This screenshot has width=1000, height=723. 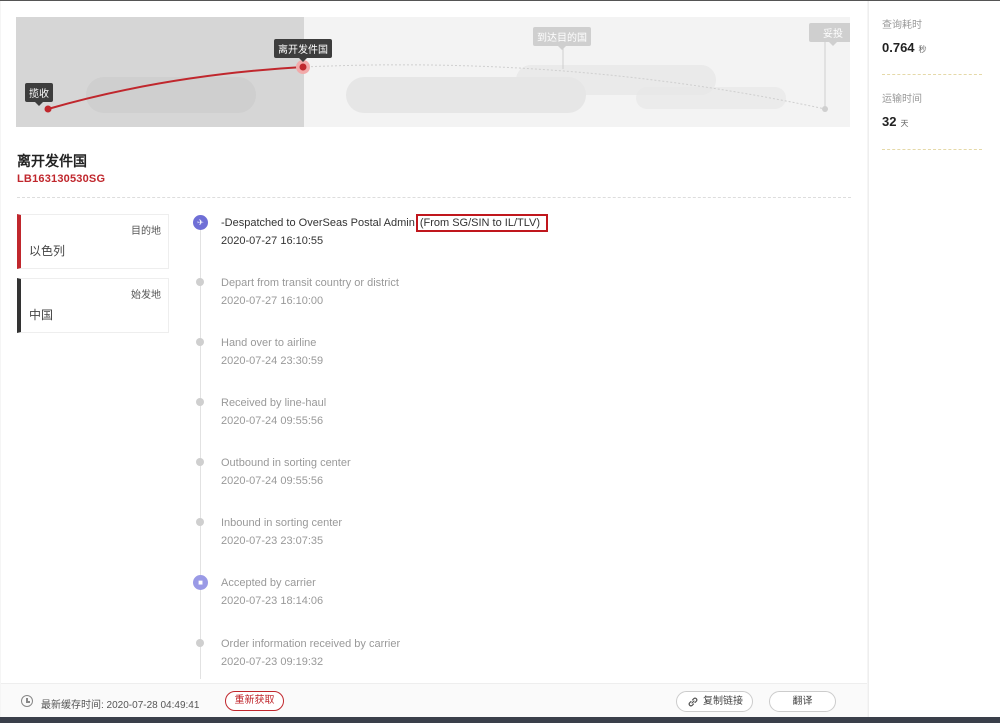 I want to click on stage-tag-arrived: 到达目的国, so click(x=562, y=38).